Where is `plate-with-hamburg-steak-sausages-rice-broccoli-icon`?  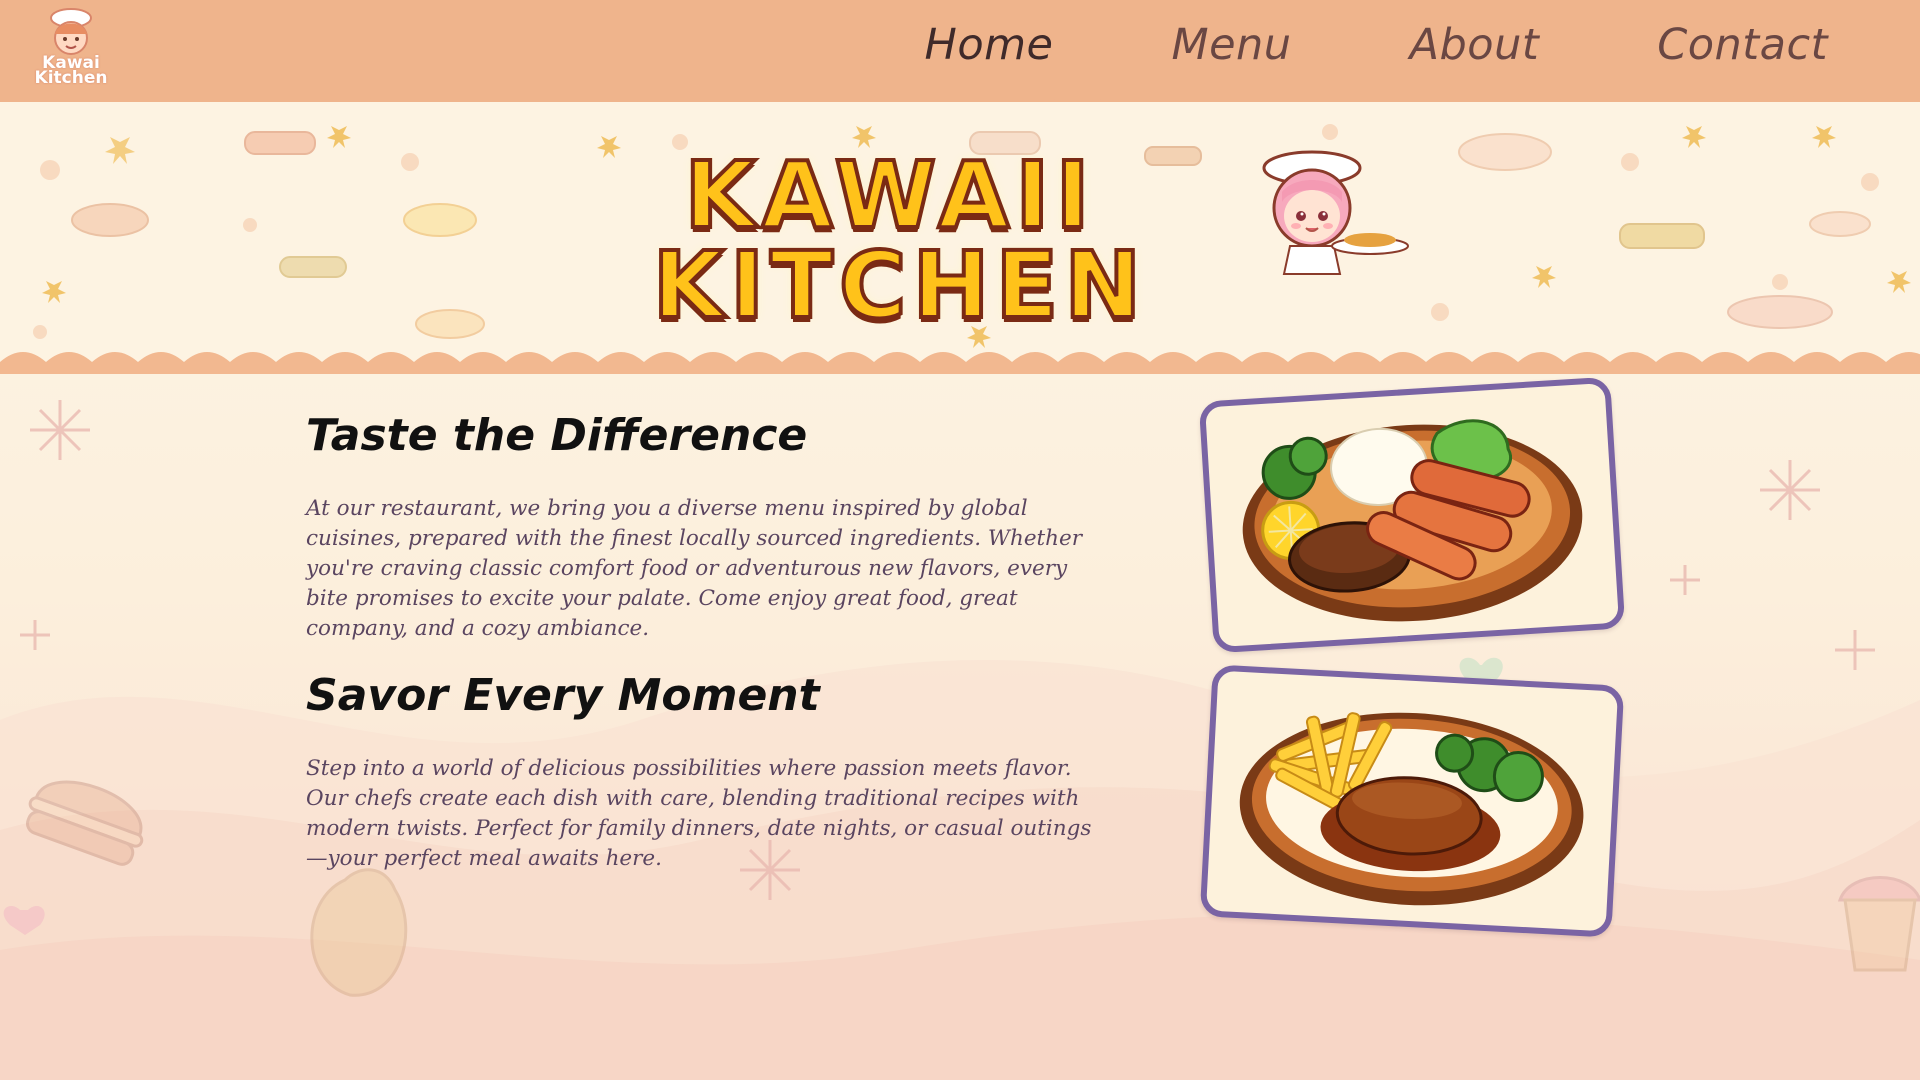
plate-with-hamburg-steak-sausages-rice-broccoli-icon is located at coordinates (1412, 520).